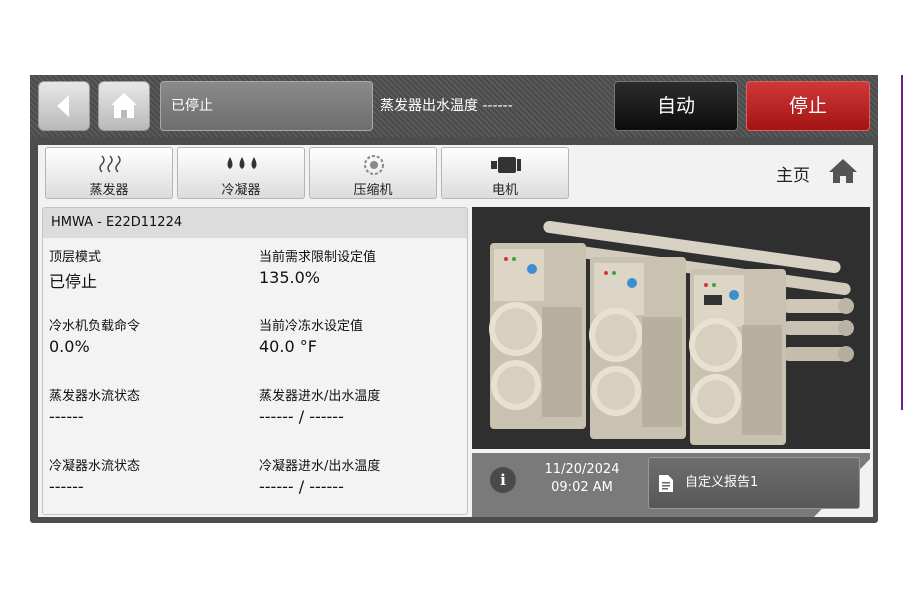 This screenshot has height=607, width=911. What do you see at coordinates (311, 335) in the screenshot?
I see `field-chilled-water-setpoint: 当前冷冻水设定值 40.0 °F` at bounding box center [311, 335].